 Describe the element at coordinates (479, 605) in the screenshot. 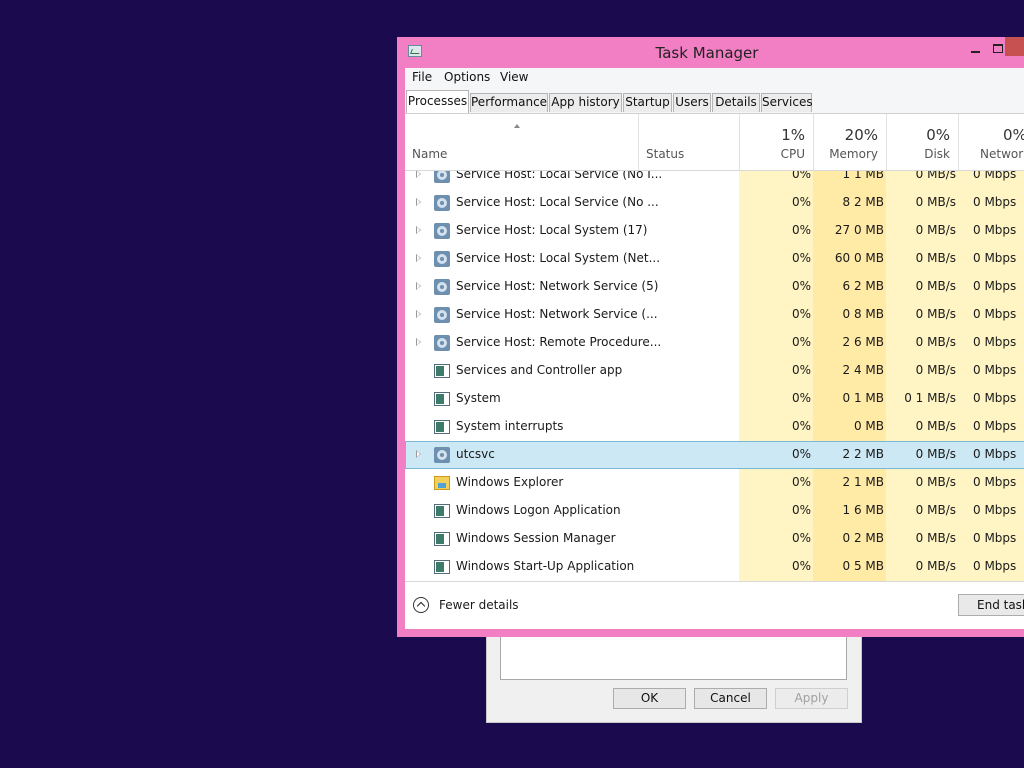

I see `fewer-details-link: Fewer details` at that location.